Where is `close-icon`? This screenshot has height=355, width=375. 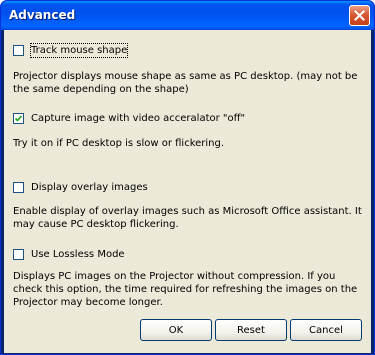 close-icon is located at coordinates (359, 15).